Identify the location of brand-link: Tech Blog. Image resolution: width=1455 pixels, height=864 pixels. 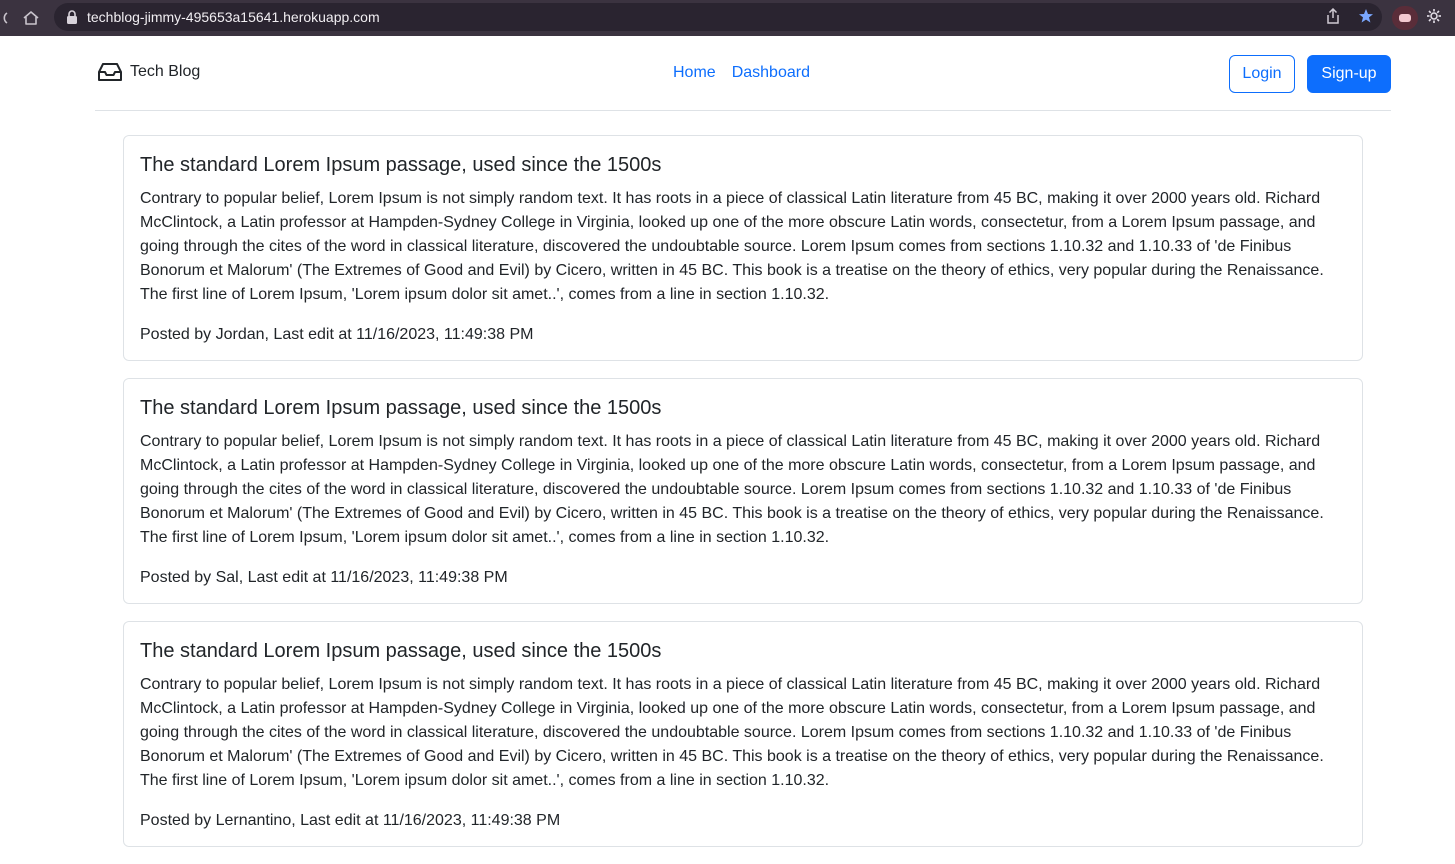
(148, 72).